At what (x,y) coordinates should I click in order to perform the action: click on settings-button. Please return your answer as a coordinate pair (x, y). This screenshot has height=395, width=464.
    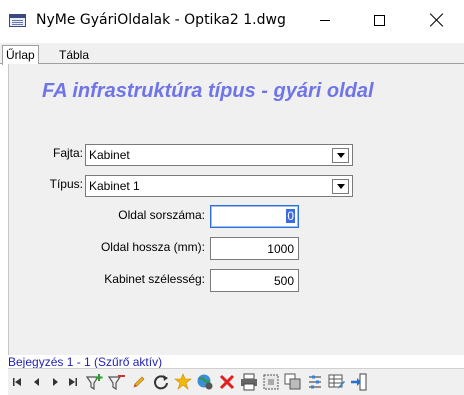
    Looking at the image, I should click on (315, 382).